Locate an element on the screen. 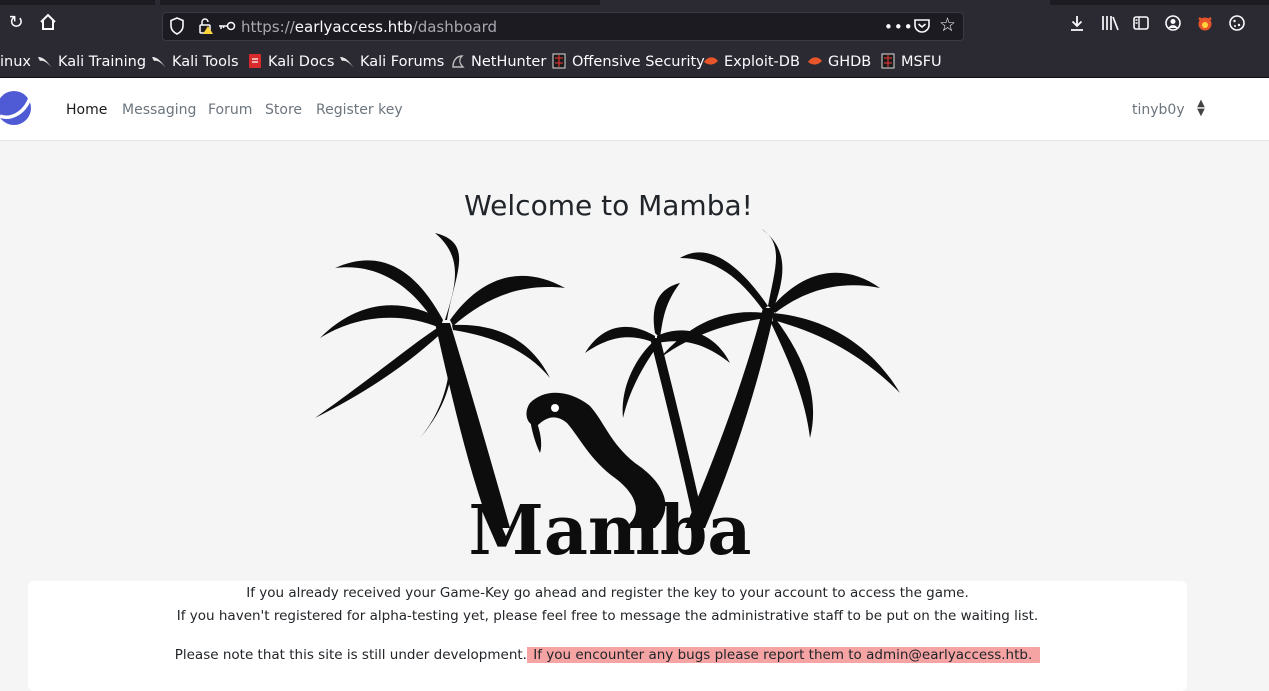 This screenshot has height=691, width=1269. bookmark-star-icon: ☆ is located at coordinates (947, 25).